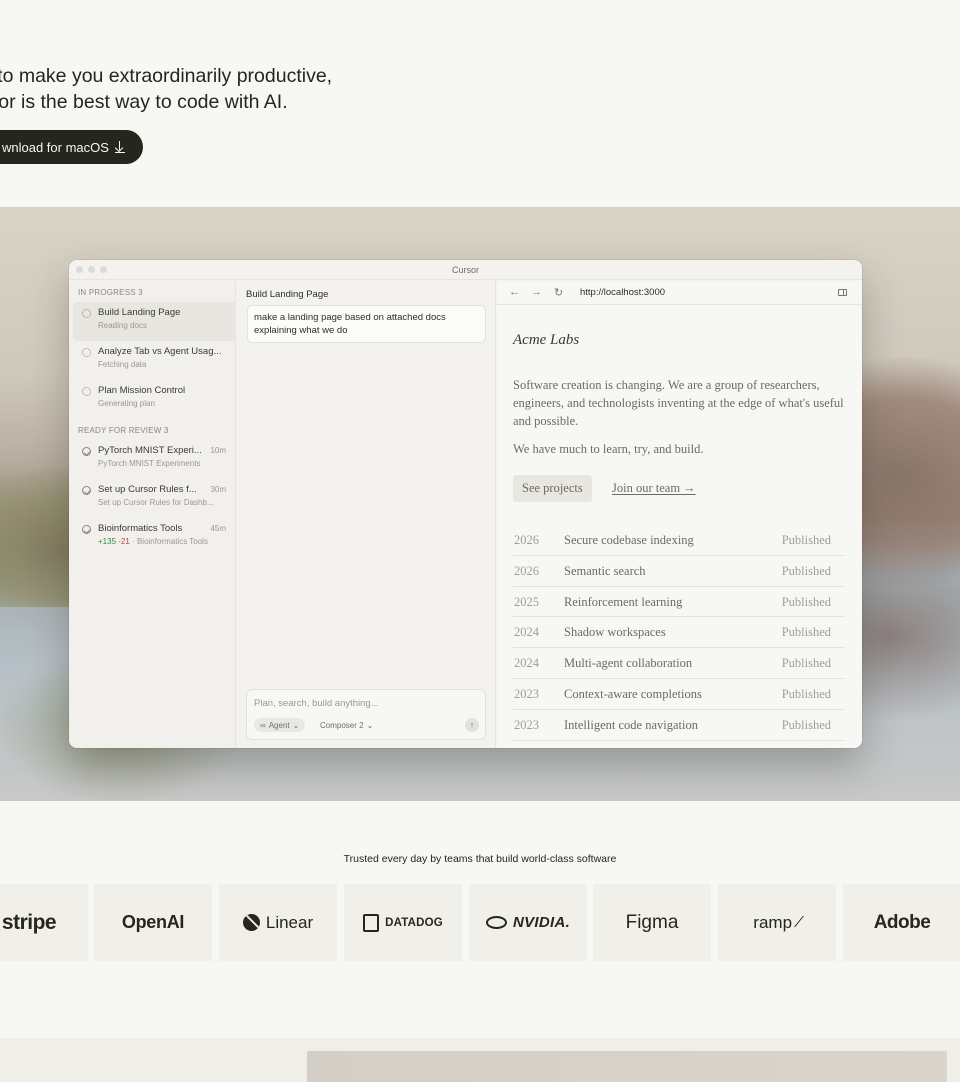 Image resolution: width=960 pixels, height=1082 pixels. I want to click on stripe-logo-text: stripe, so click(29, 922).